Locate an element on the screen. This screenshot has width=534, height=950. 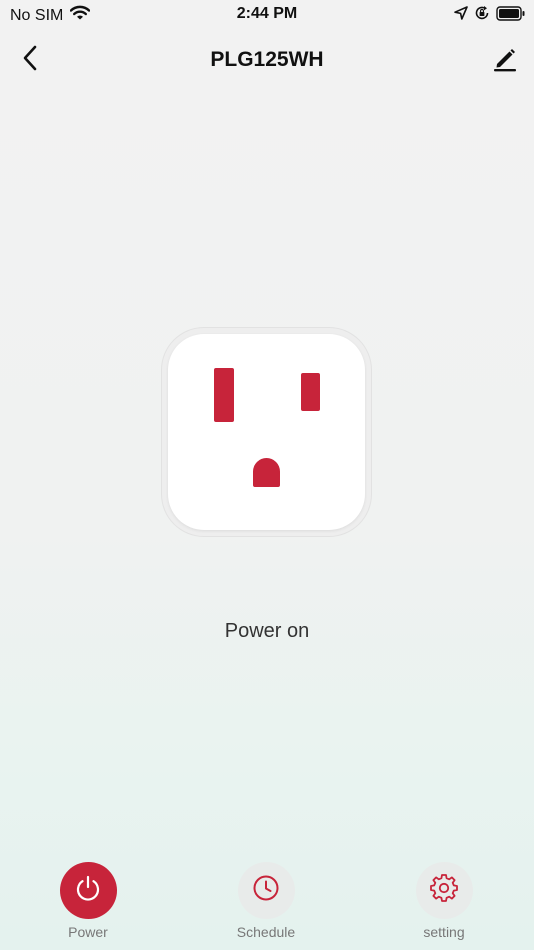
tab-setting: setting is located at coordinates (444, 901).